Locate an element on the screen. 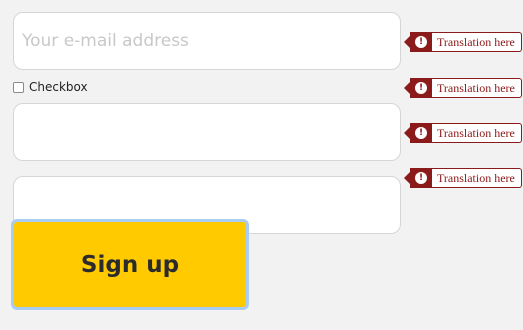 The height and width of the screenshot is (330, 523). checkbox-label: Checkbox is located at coordinates (58, 87).